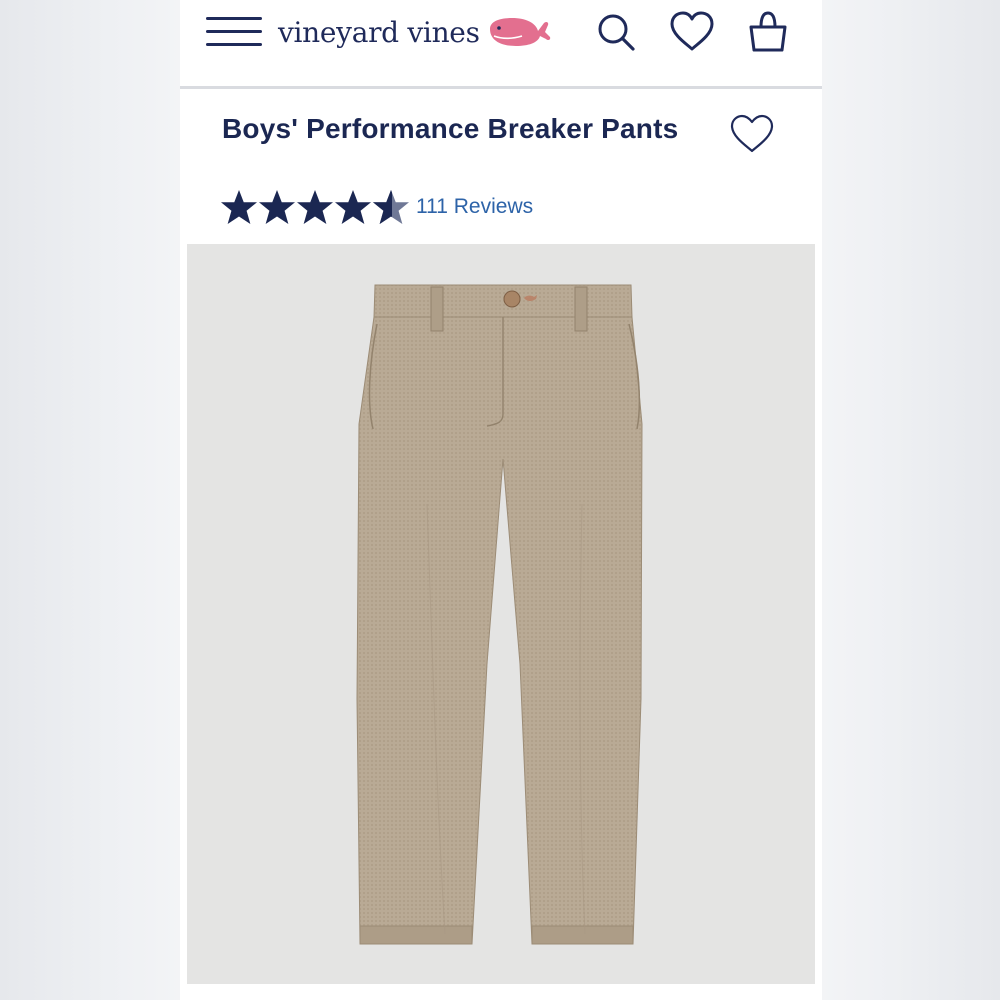 The width and height of the screenshot is (1000, 1000). I want to click on star-rating, so click(315, 207).